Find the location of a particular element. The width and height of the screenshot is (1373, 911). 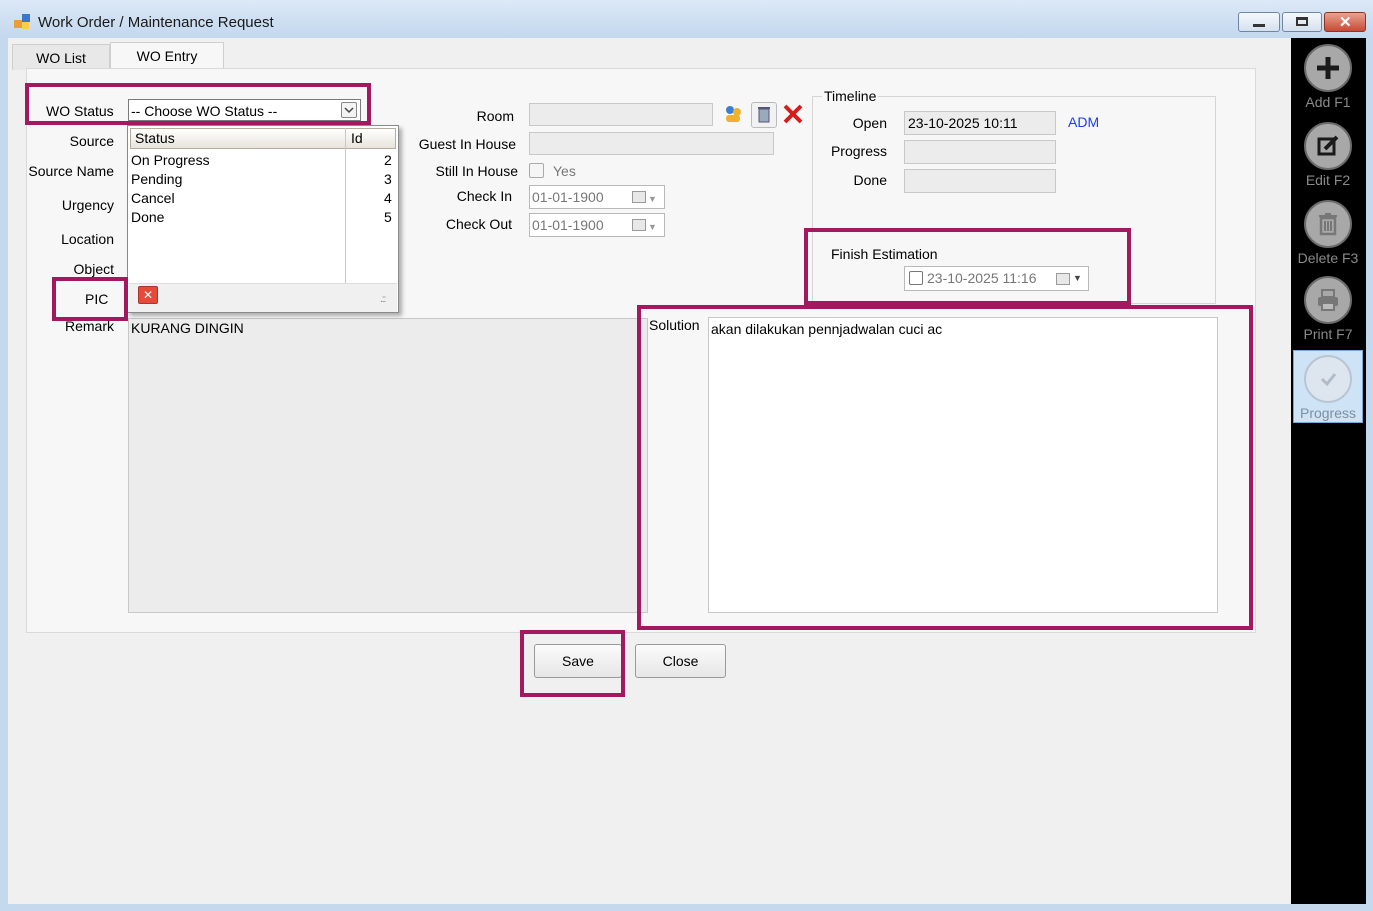

id-column-header: Id is located at coordinates (357, 138).